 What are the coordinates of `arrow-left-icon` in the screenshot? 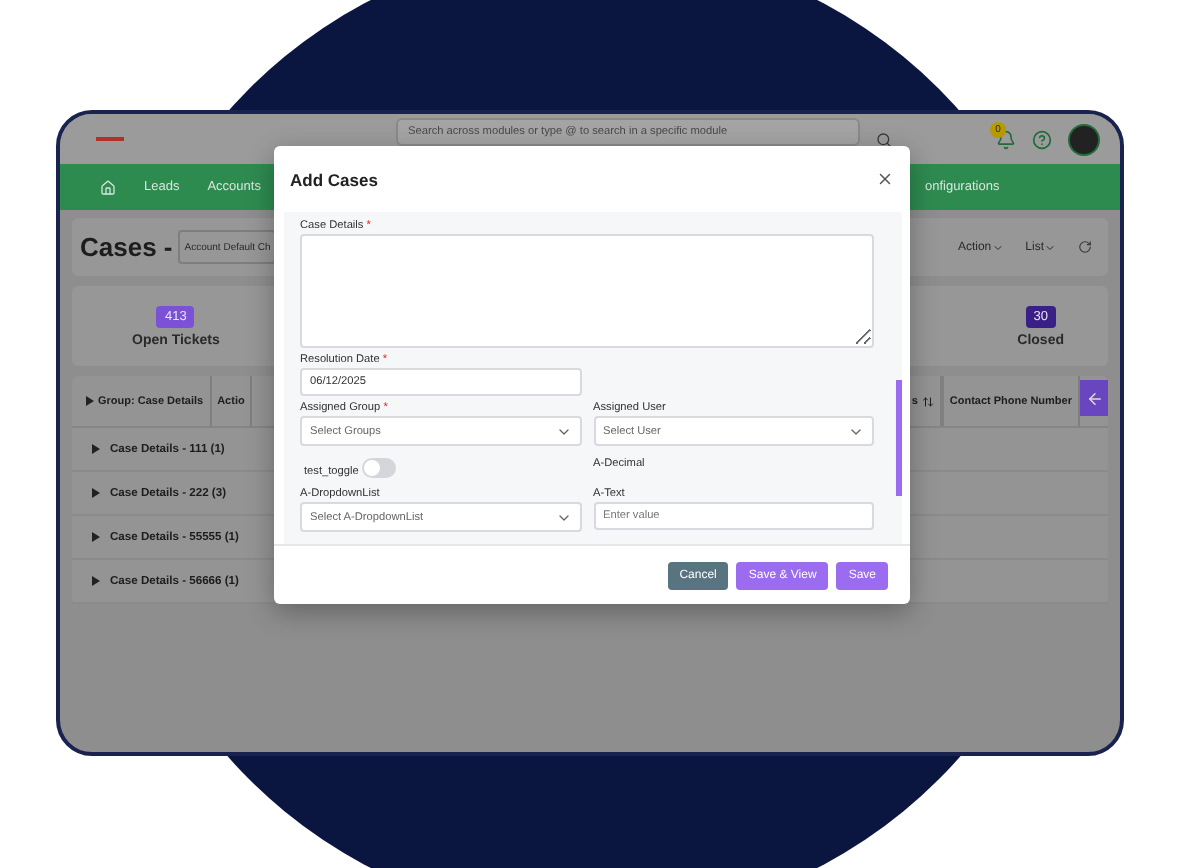 It's located at (1094, 398).